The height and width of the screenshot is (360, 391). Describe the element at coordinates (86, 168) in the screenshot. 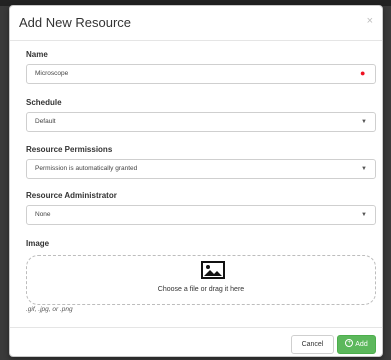

I see `permissions-value: Permission is automatically granted` at that location.